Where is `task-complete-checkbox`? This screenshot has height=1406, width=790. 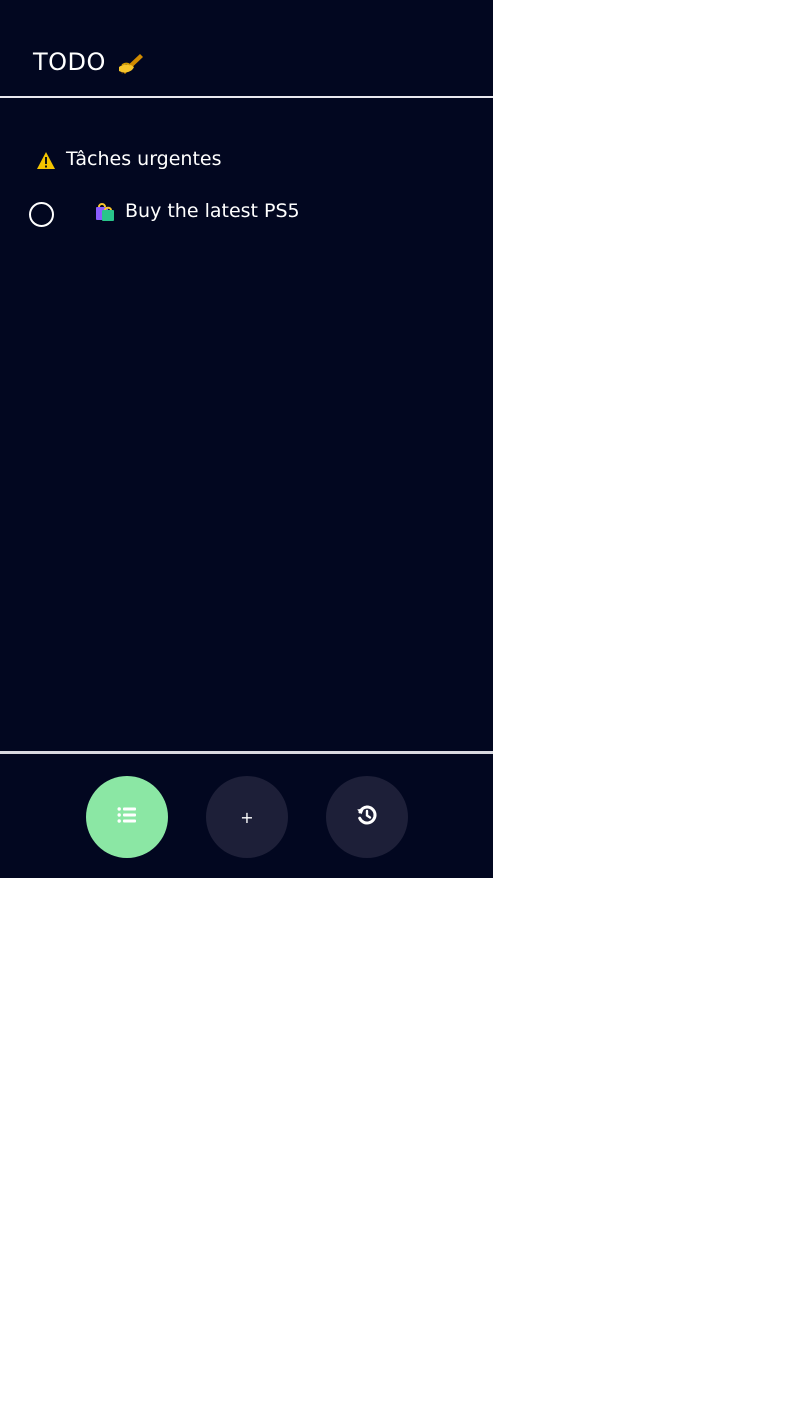 task-complete-checkbox is located at coordinates (41, 214).